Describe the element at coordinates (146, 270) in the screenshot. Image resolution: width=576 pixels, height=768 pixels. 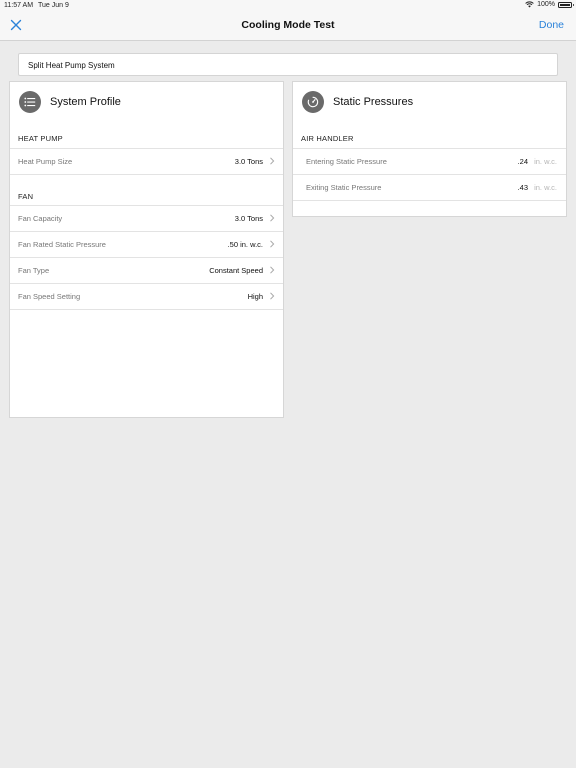
I see `row-fan-type: Fan Type Constant Speed` at that location.